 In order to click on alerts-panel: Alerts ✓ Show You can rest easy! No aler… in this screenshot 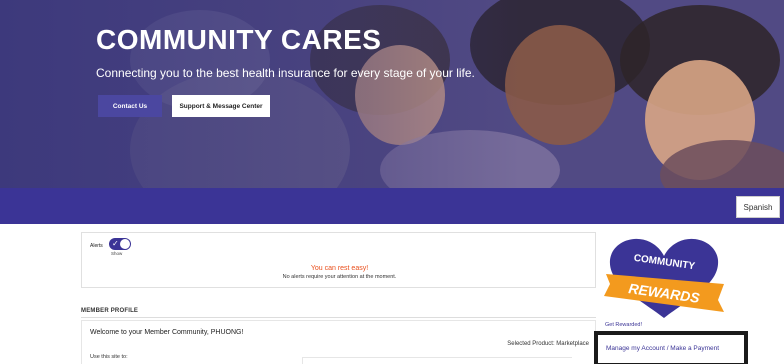, I will do `click(338, 260)`.